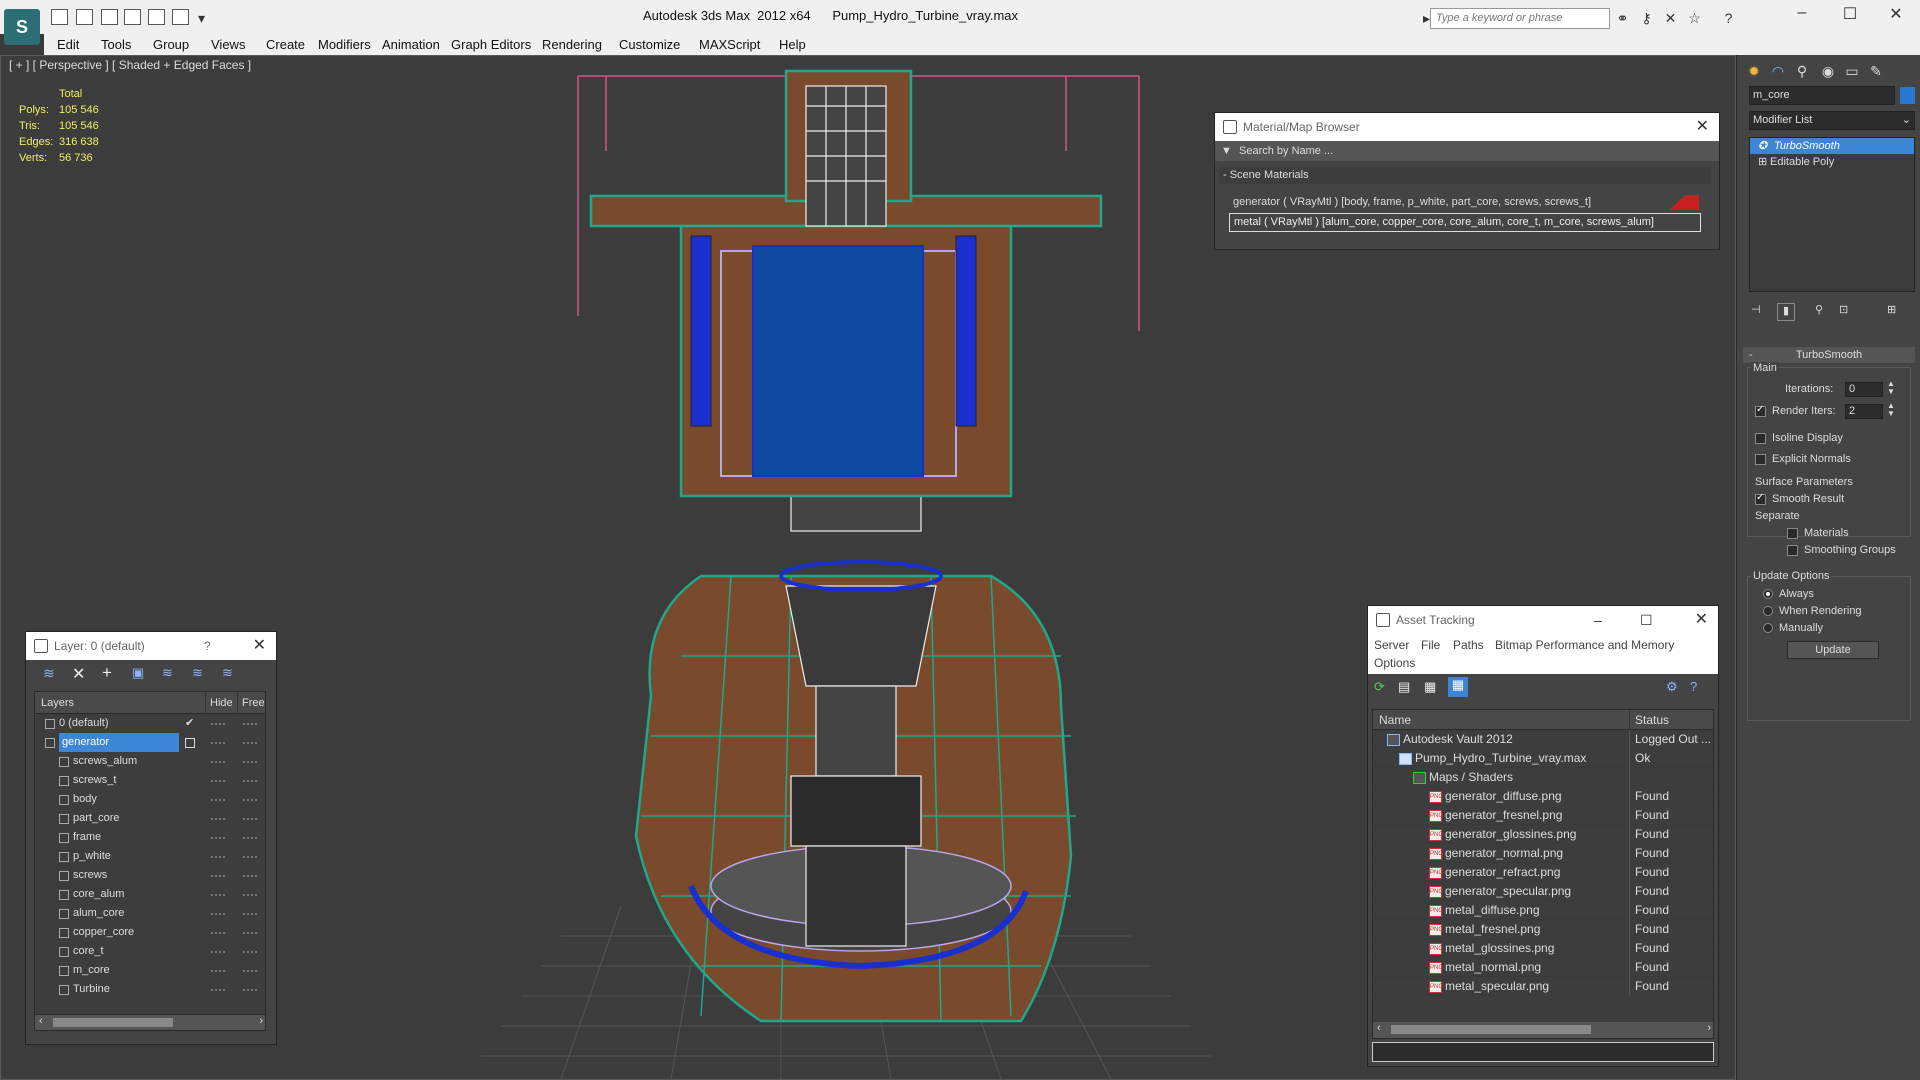 Image resolution: width=1920 pixels, height=1080 pixels. Describe the element at coordinates (167, 673) in the screenshot. I see `highlight-layer-icon: ≋` at that location.